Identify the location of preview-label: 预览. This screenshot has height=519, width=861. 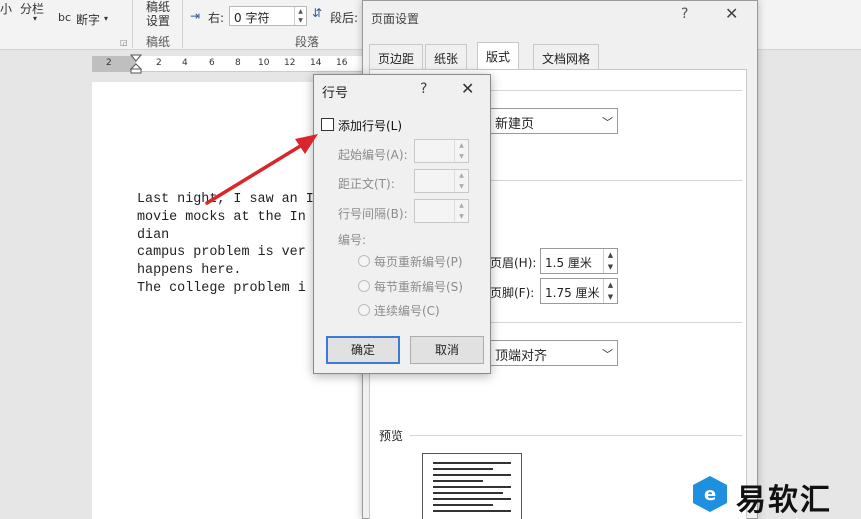
(391, 436).